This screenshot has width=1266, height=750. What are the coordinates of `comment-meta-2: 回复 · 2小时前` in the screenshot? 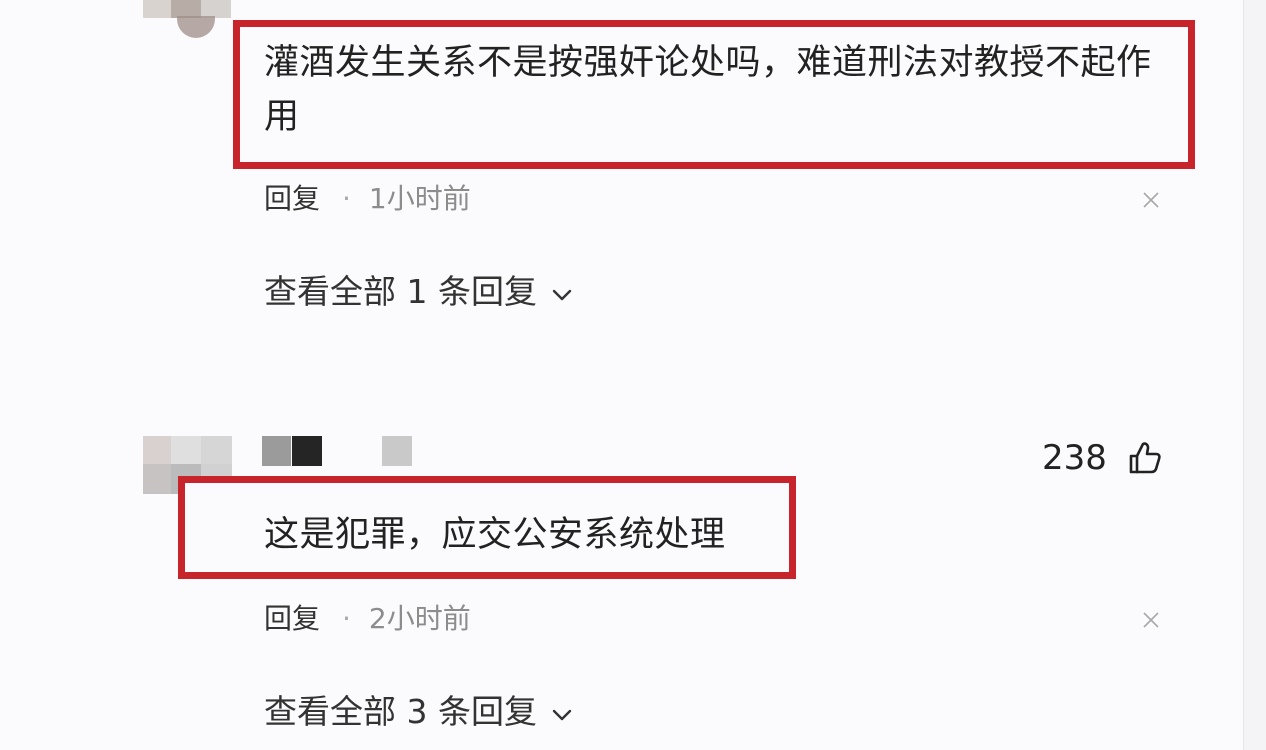 It's located at (367, 619).